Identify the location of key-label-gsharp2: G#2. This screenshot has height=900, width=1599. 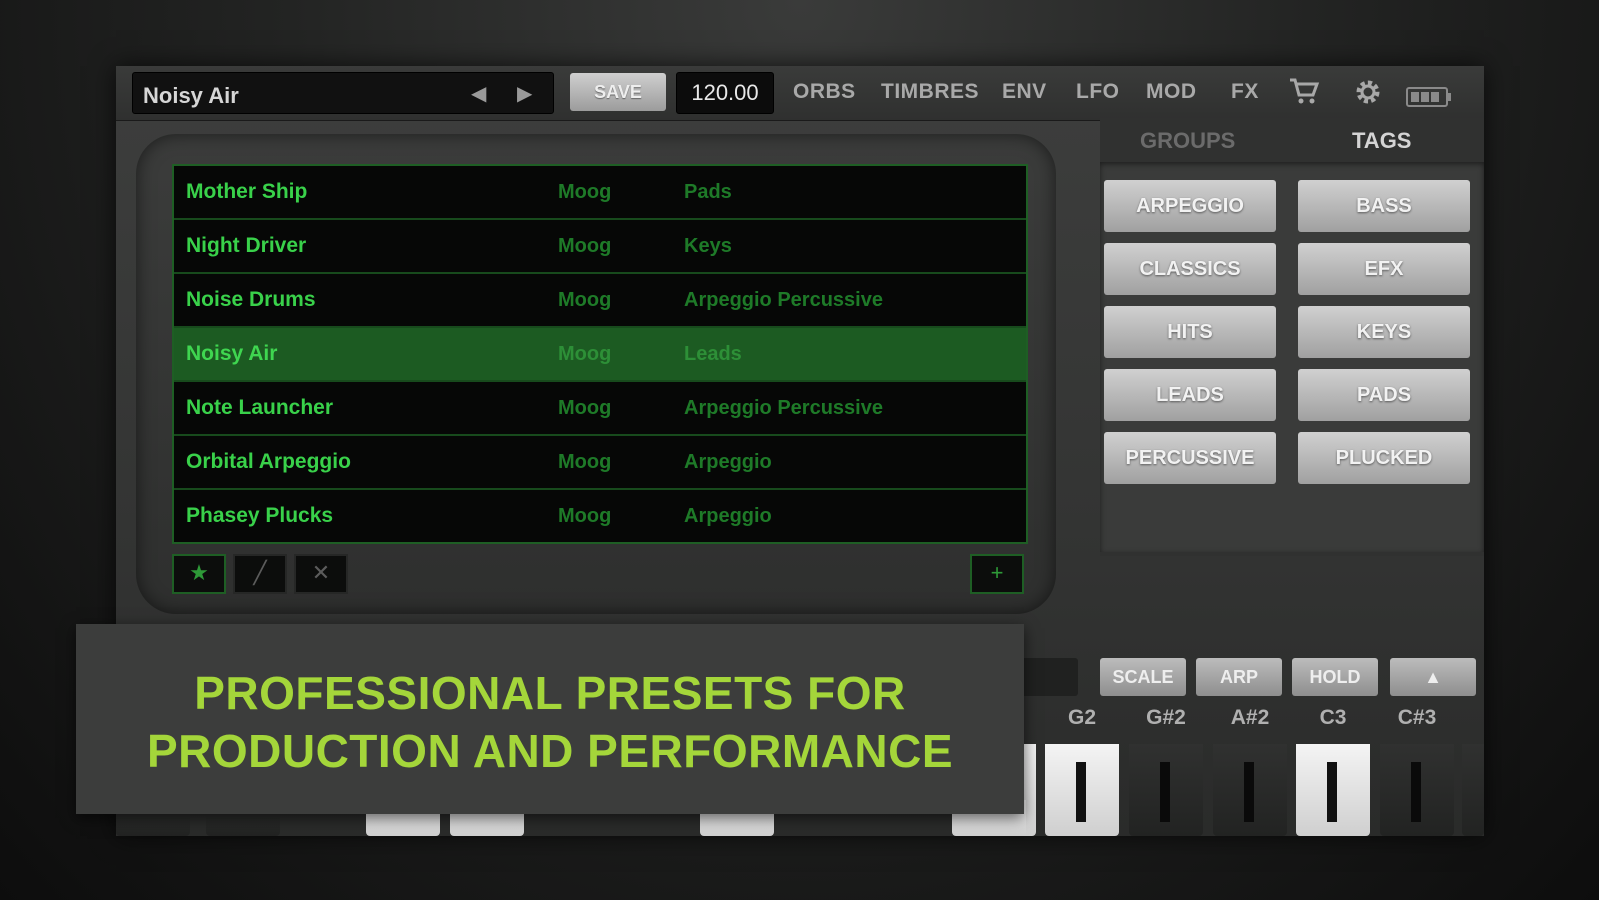
(1166, 717).